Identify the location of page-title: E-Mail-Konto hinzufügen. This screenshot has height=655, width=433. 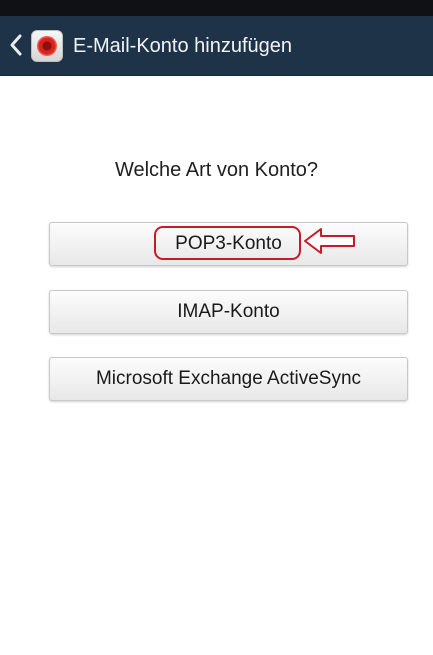
(183, 46).